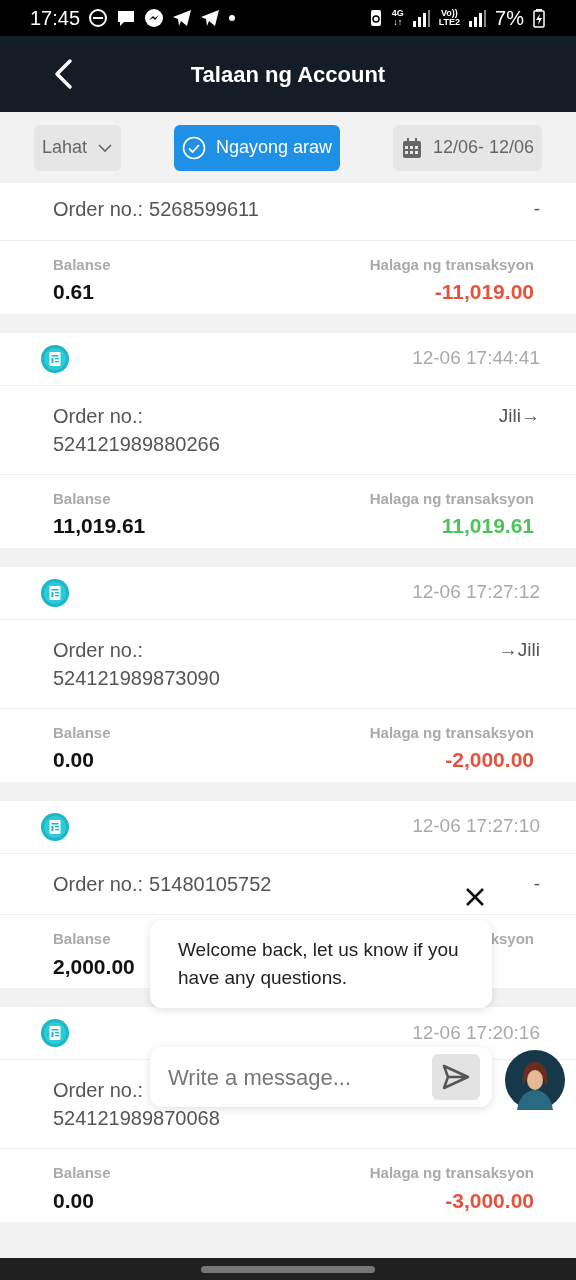 Image resolution: width=576 pixels, height=1280 pixels. What do you see at coordinates (210, 884) in the screenshot?
I see `order-number: 51480105752` at bounding box center [210, 884].